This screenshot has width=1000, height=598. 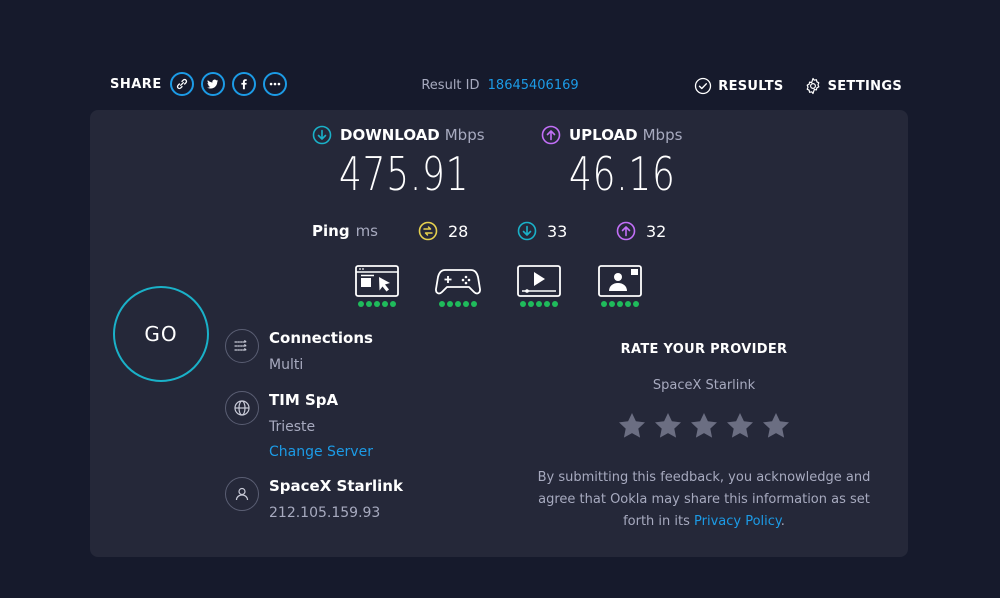 What do you see at coordinates (161, 334) in the screenshot?
I see `go-button: GO` at bounding box center [161, 334].